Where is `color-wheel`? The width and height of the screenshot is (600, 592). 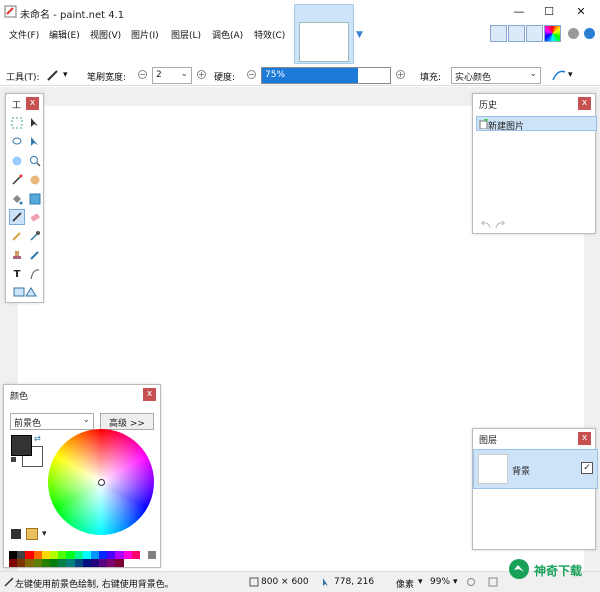
color-wheel is located at coordinates (101, 482).